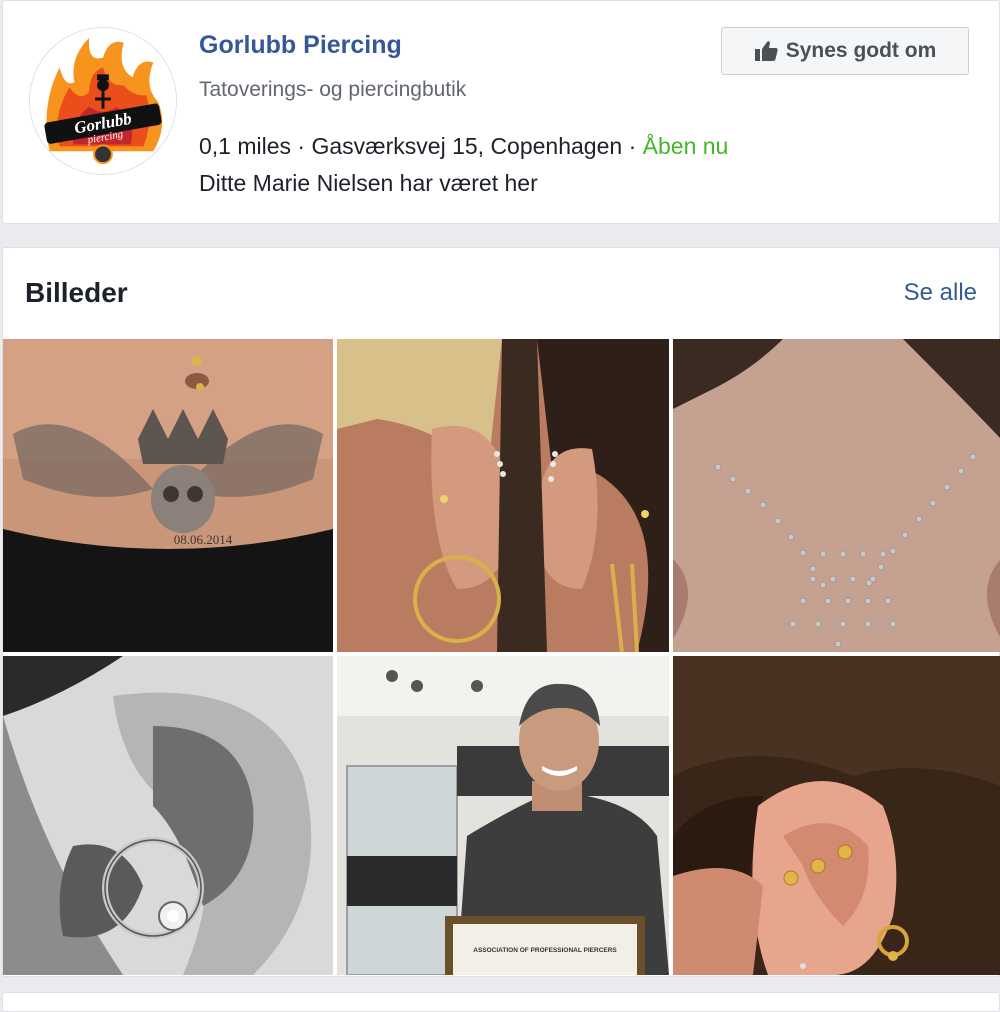 This screenshot has width=1000, height=1012. Describe the element at coordinates (76, 292) in the screenshot. I see `photos-title: Billeder` at that location.